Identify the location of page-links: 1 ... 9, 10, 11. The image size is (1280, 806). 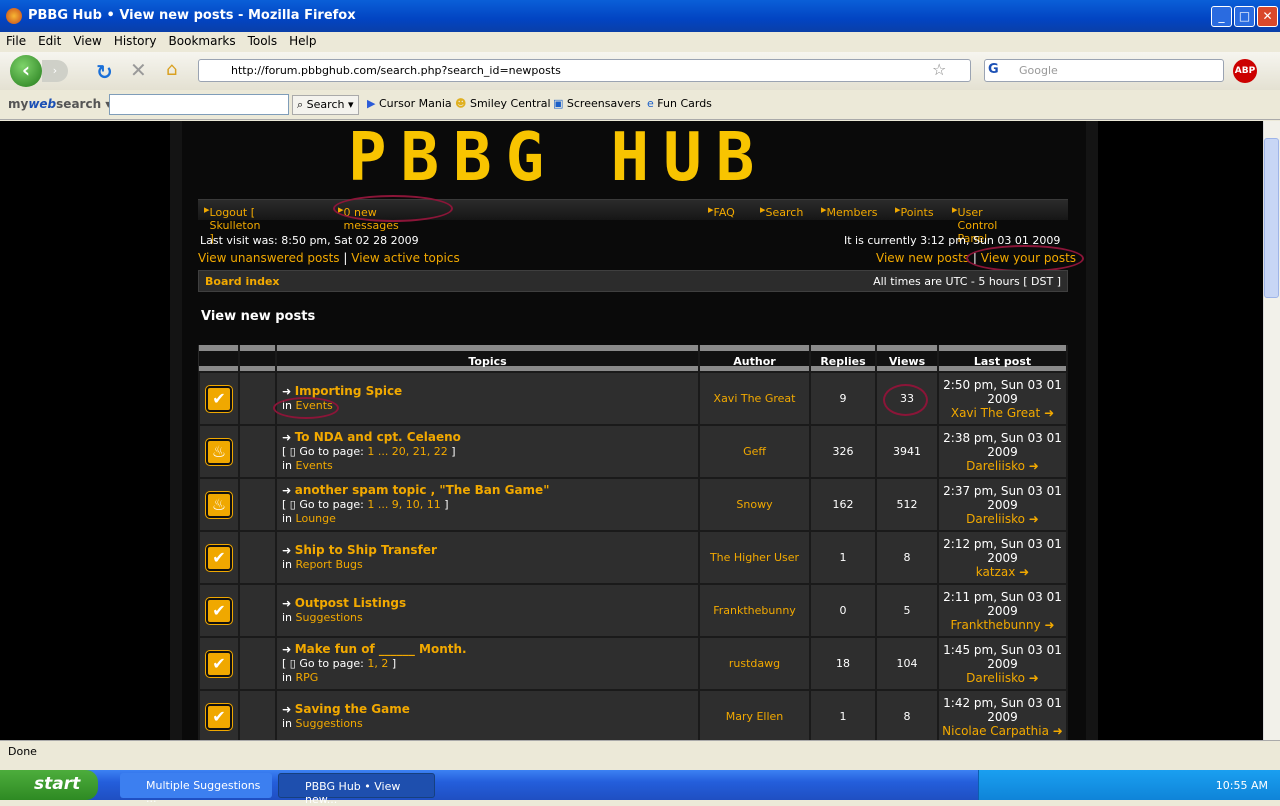
(403, 504).